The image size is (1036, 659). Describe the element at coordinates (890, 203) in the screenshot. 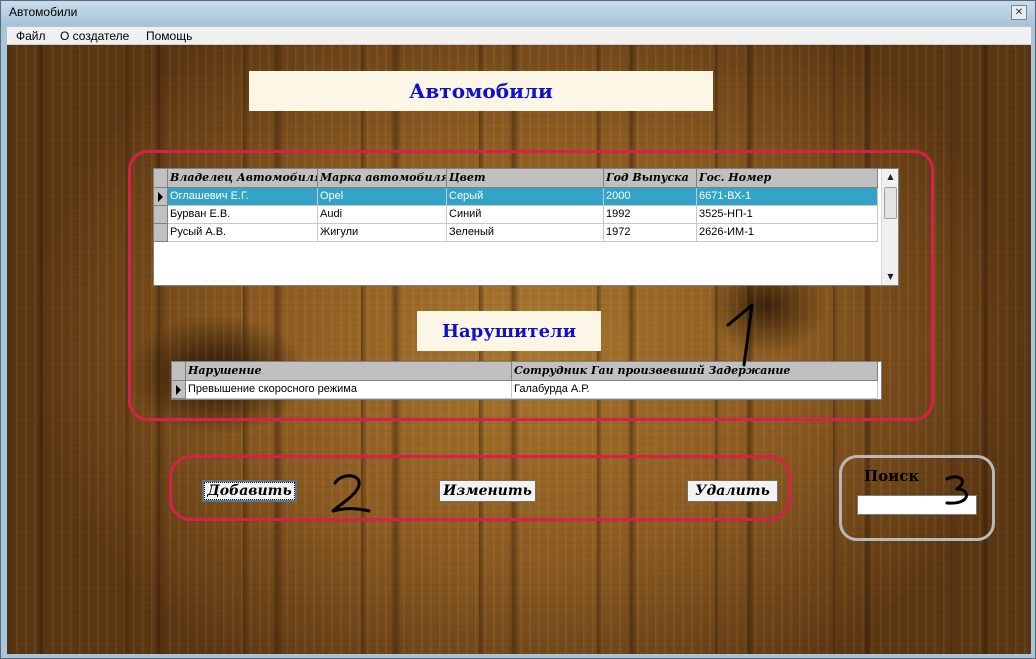

I see `scroll-thumb` at that location.